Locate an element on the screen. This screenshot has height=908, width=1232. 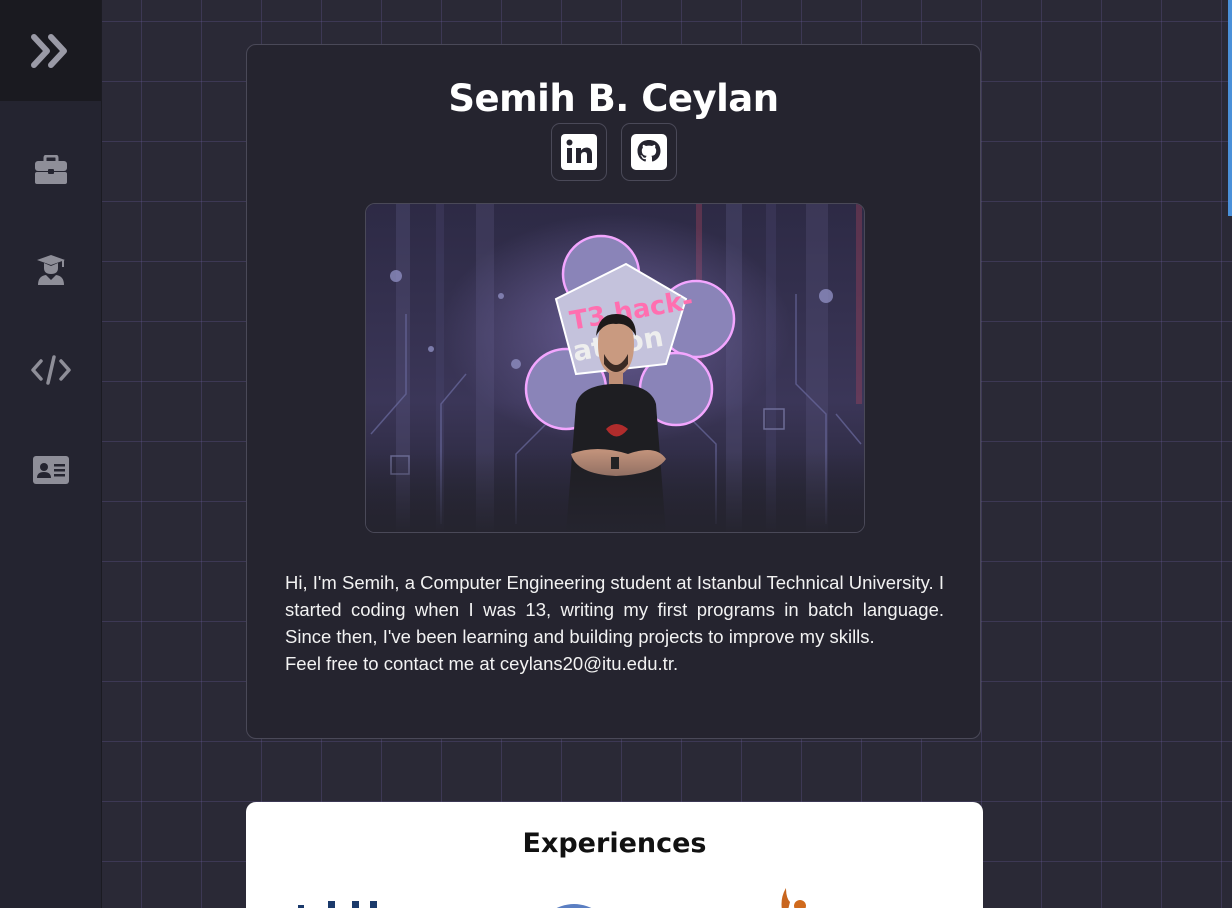
id-card-icon is located at coordinates (50, 470).